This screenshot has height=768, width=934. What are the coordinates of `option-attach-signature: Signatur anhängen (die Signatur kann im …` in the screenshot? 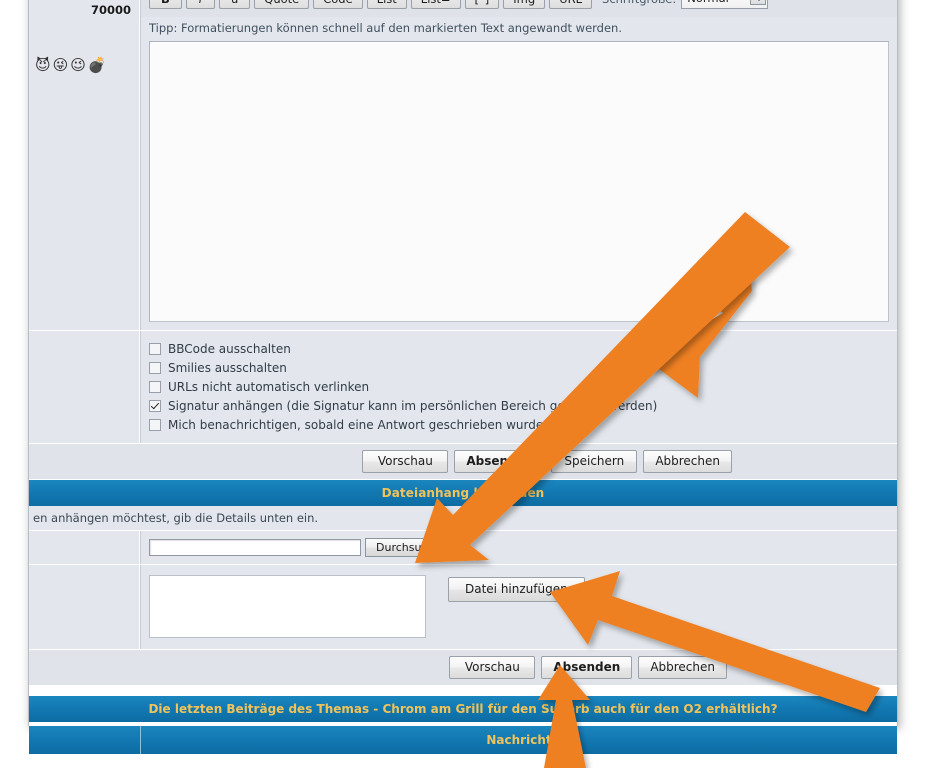 It's located at (519, 405).